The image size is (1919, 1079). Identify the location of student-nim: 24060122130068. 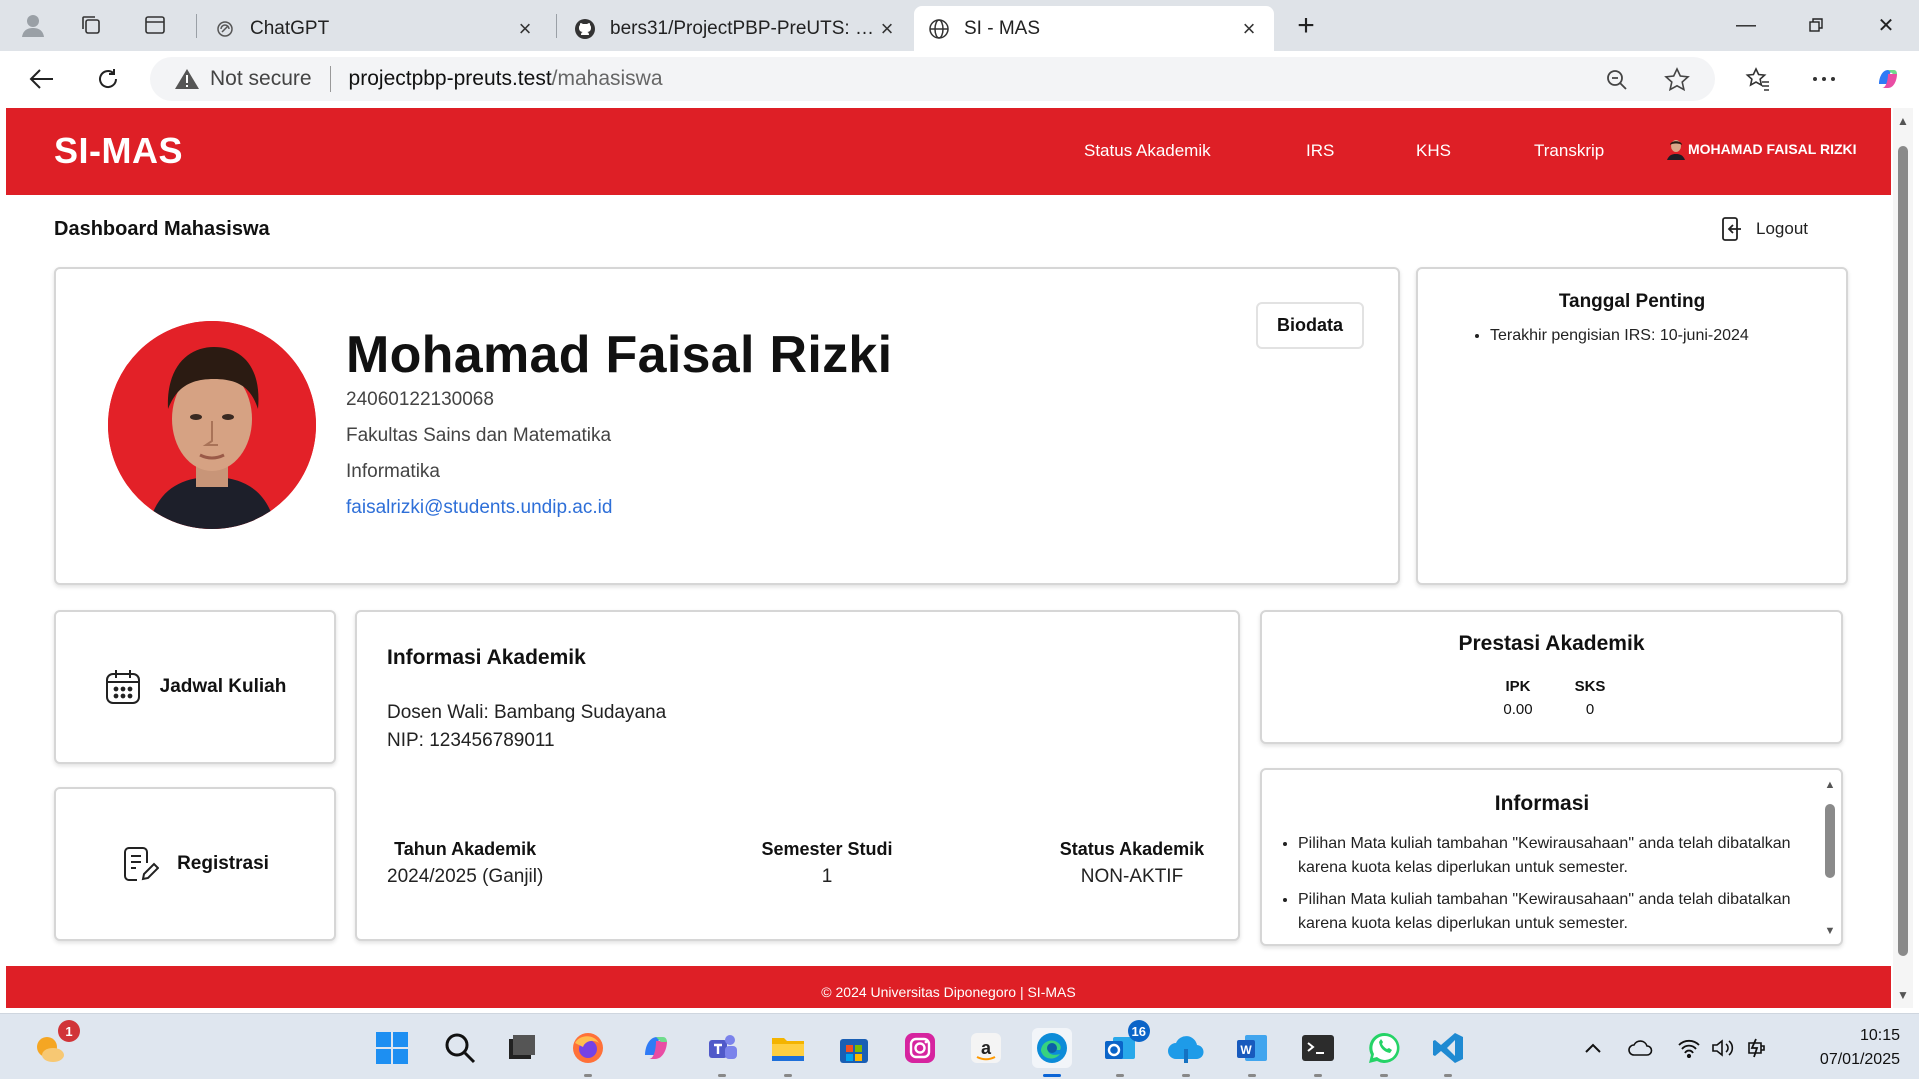
(420, 399).